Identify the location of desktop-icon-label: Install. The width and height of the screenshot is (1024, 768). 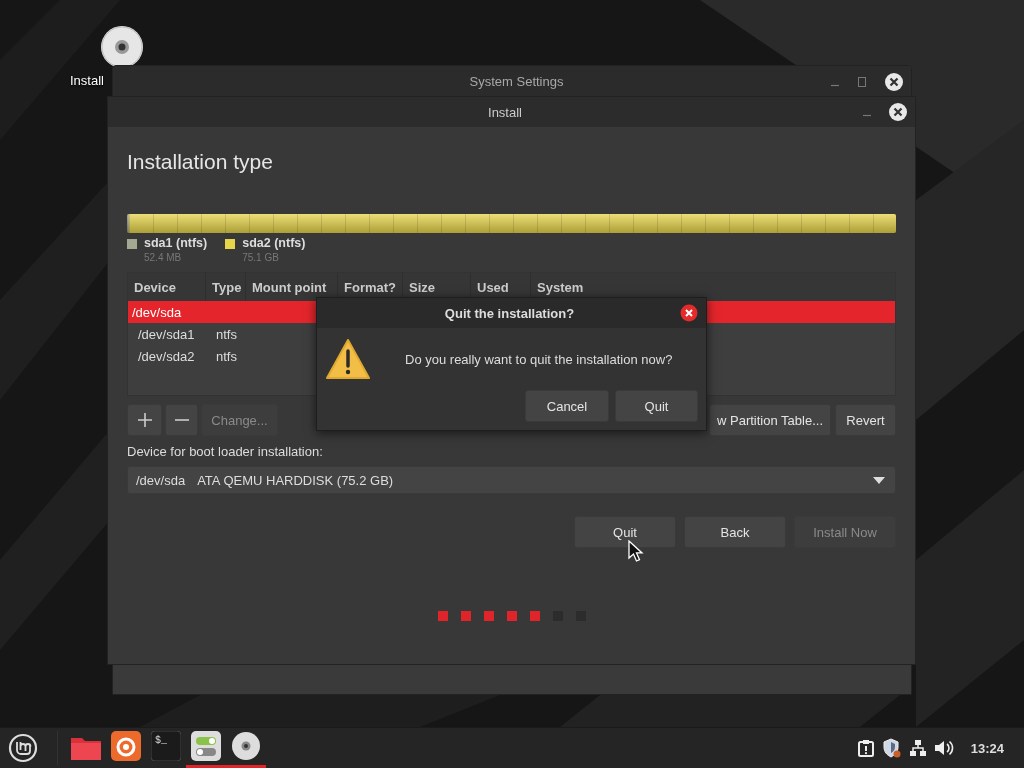
(87, 80).